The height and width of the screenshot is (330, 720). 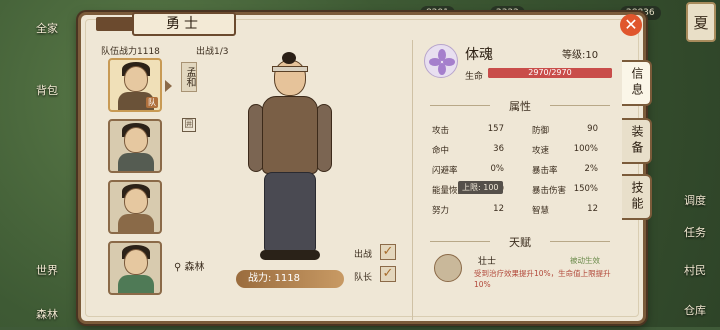 I want to click on stat-label: 防御, so click(x=541, y=131).